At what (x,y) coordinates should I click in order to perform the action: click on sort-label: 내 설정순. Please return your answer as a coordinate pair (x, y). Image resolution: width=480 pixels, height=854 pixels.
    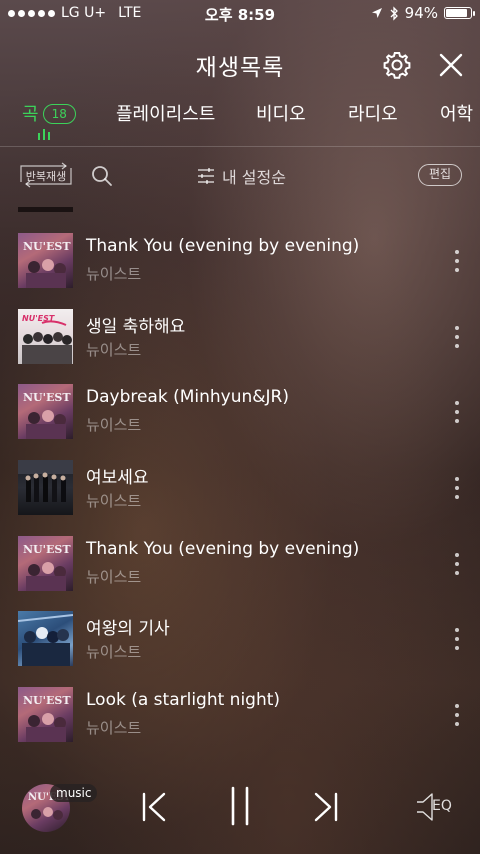
    Looking at the image, I should click on (254, 177).